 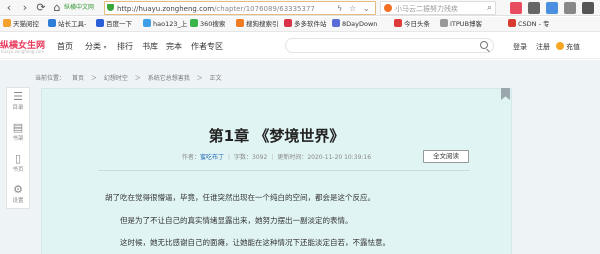 I want to click on bookmark-item: 站长工具-, so click(x=67, y=24).